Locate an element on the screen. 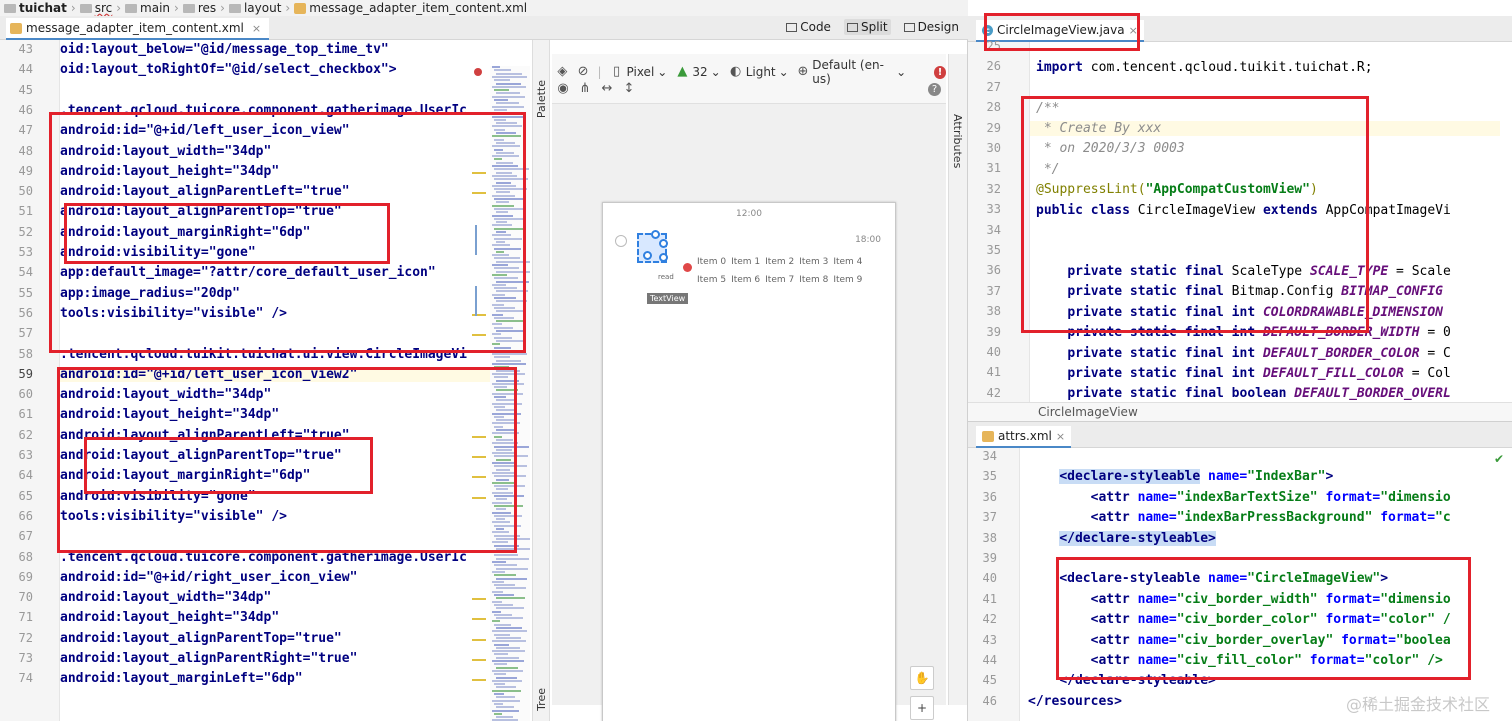 This screenshot has height=721, width=1512. palette-strip: Palette Tree is located at coordinates (541, 380).